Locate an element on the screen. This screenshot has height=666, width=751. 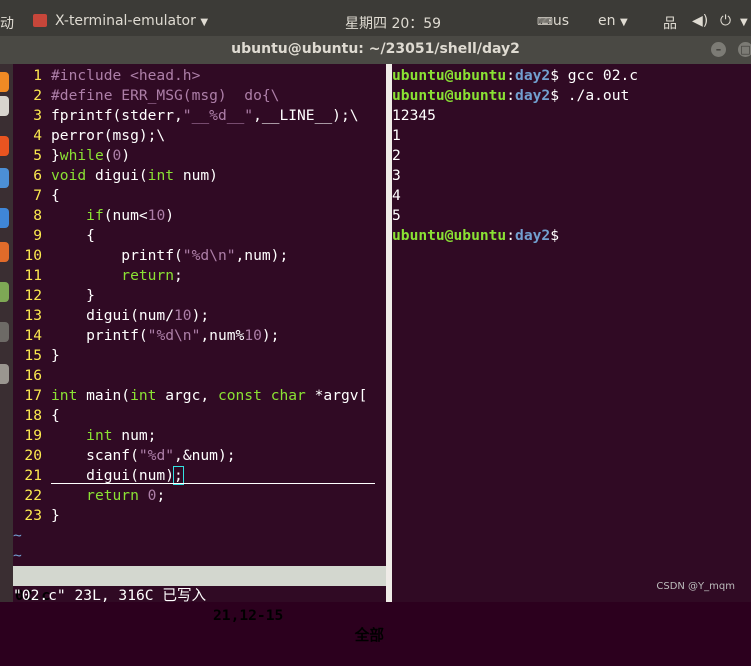
line-code: printf("%d\n",num); is located at coordinates (170, 255).